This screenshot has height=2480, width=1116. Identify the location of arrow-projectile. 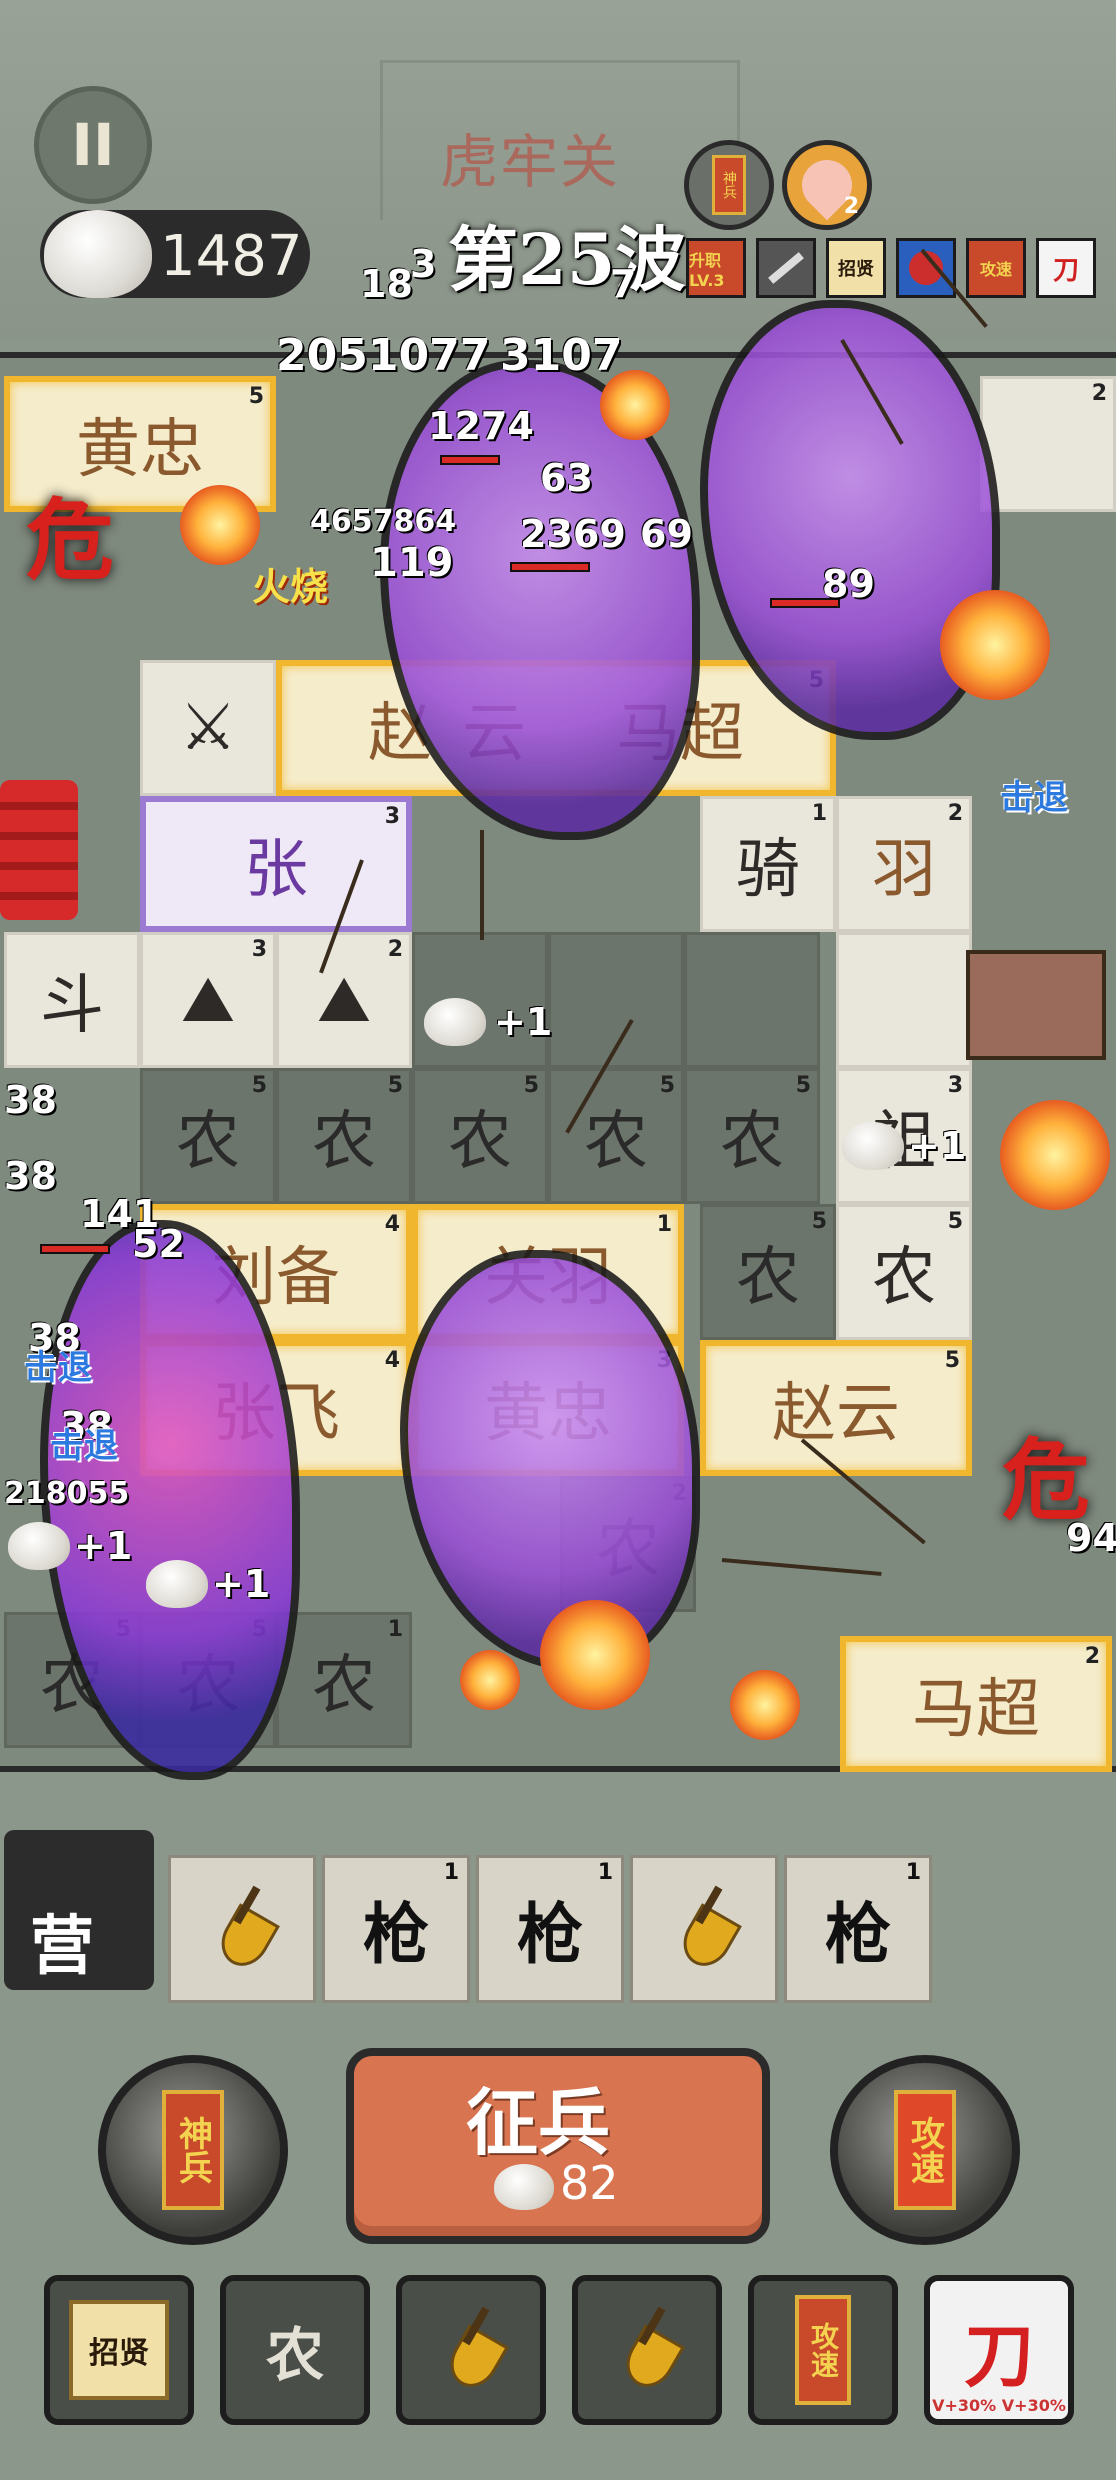
(482, 885).